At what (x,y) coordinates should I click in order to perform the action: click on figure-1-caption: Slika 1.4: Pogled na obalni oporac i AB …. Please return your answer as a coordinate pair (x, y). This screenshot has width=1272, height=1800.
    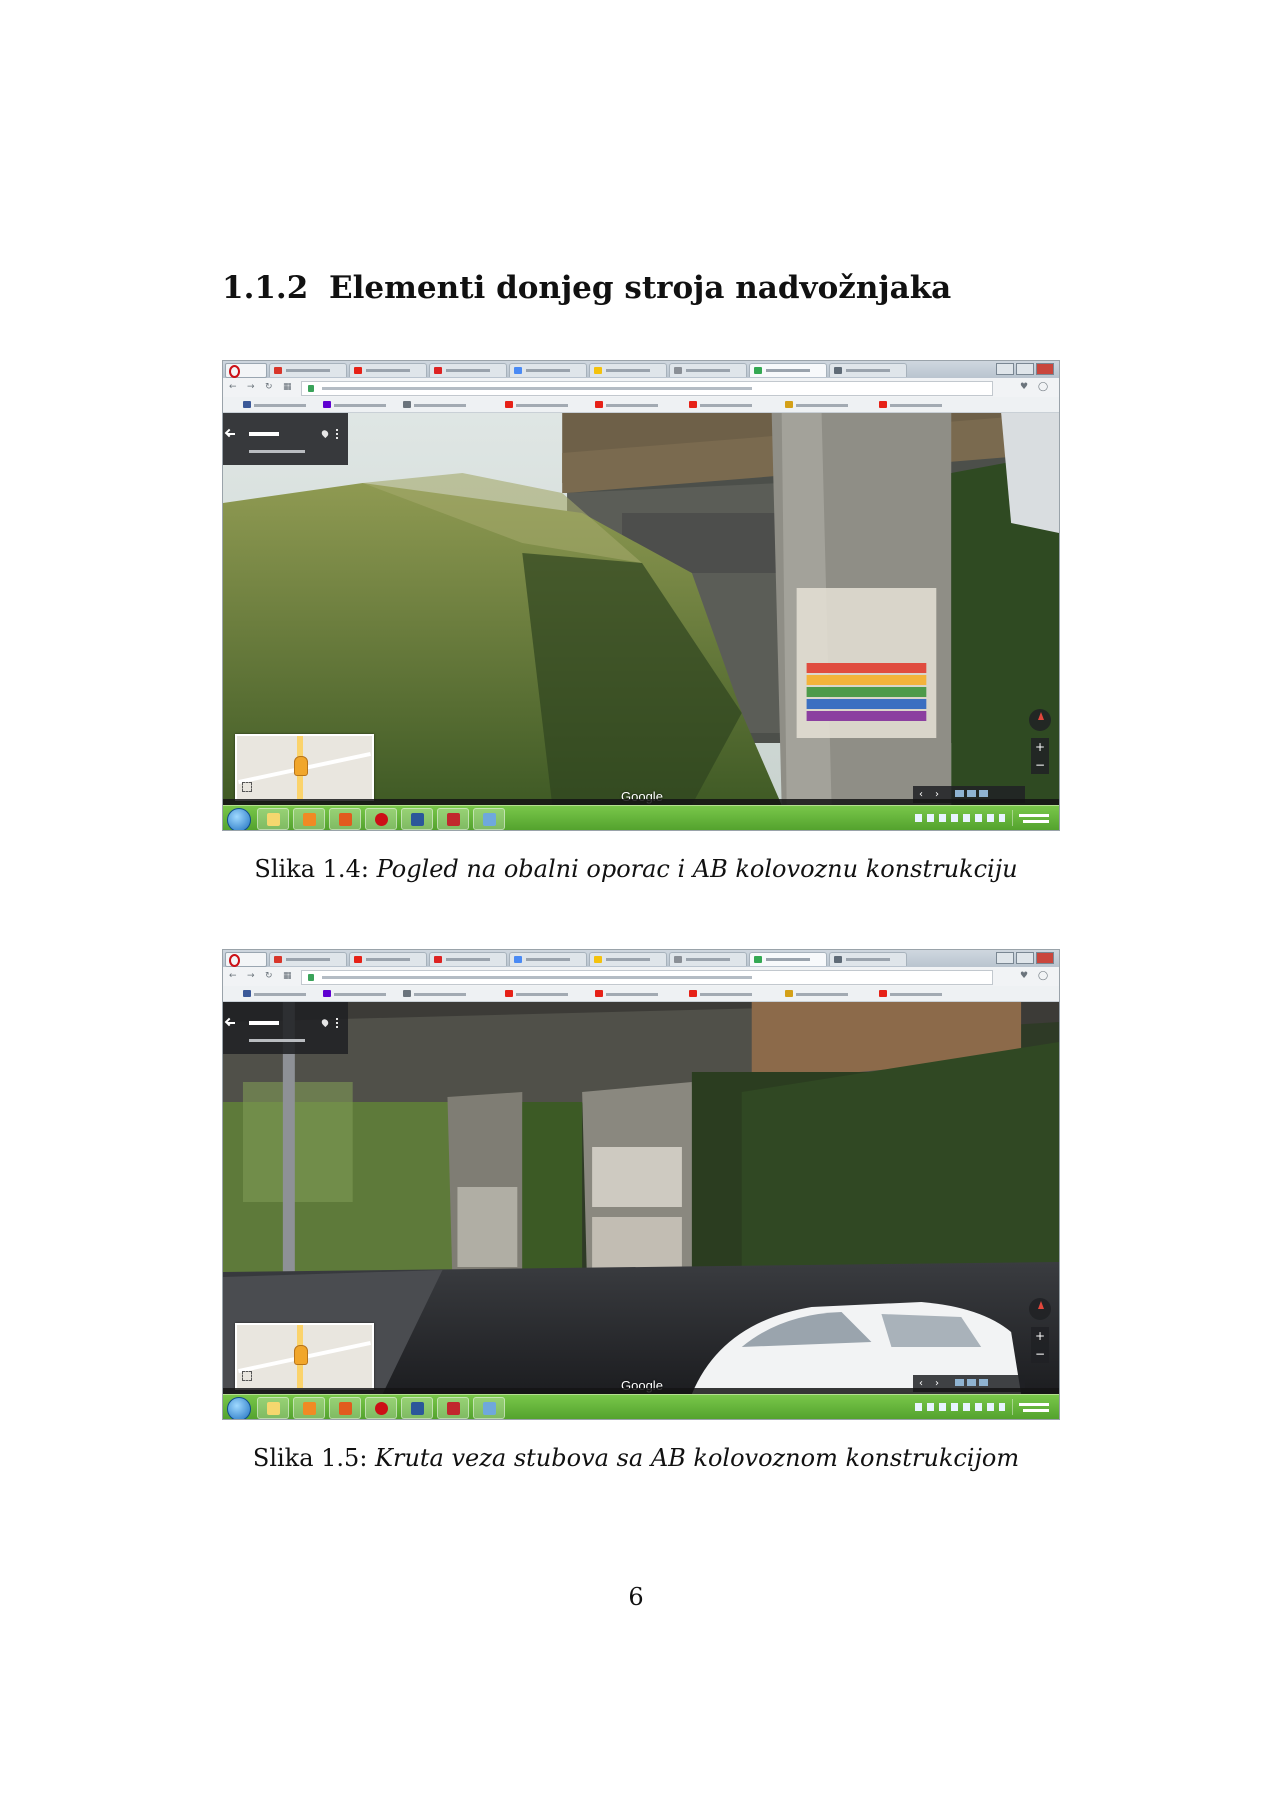
    Looking at the image, I should click on (636, 869).